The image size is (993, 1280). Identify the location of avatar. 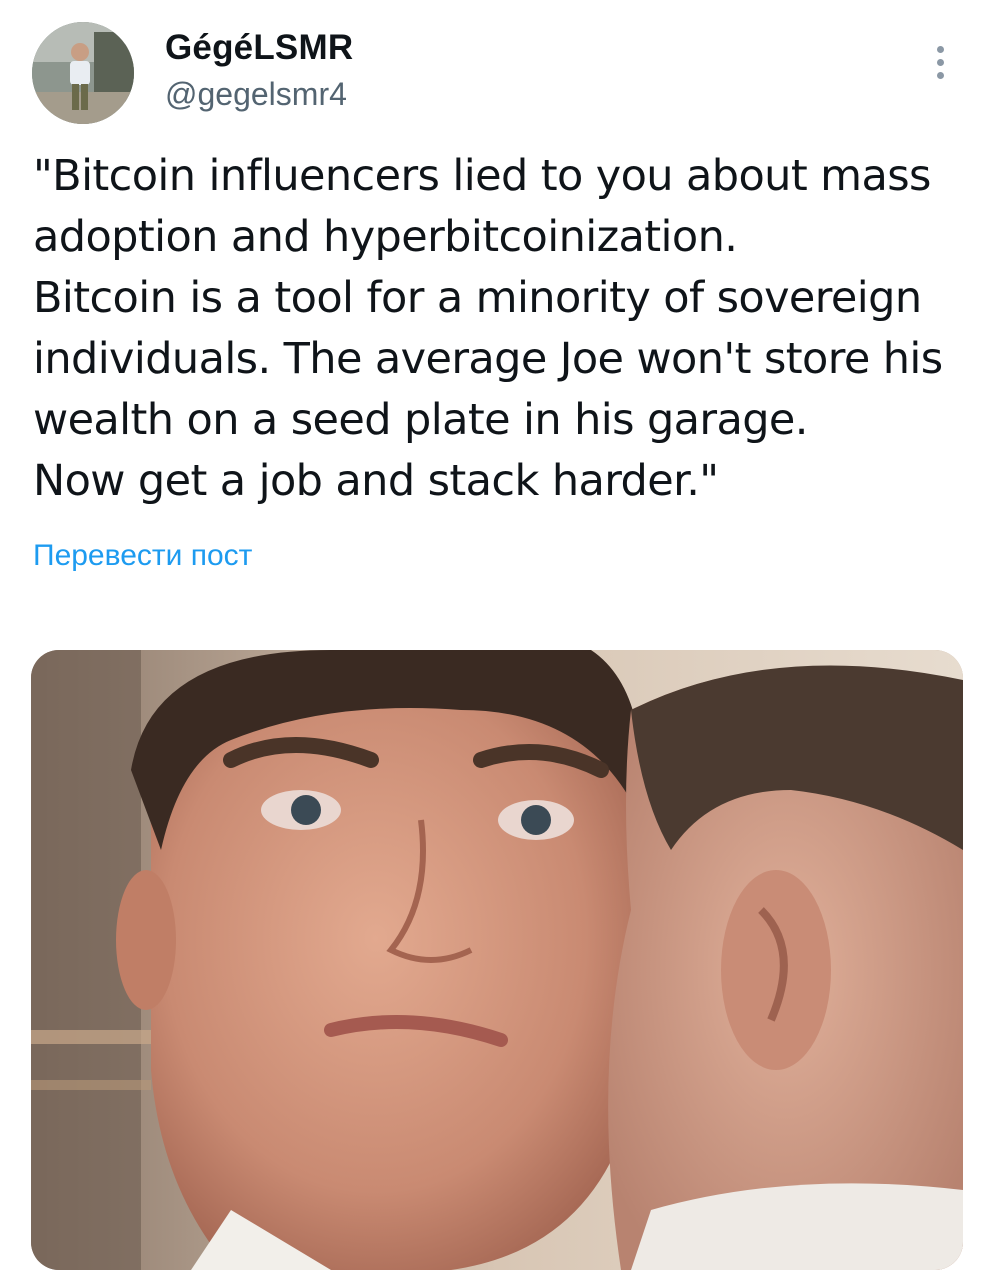
(83, 73).